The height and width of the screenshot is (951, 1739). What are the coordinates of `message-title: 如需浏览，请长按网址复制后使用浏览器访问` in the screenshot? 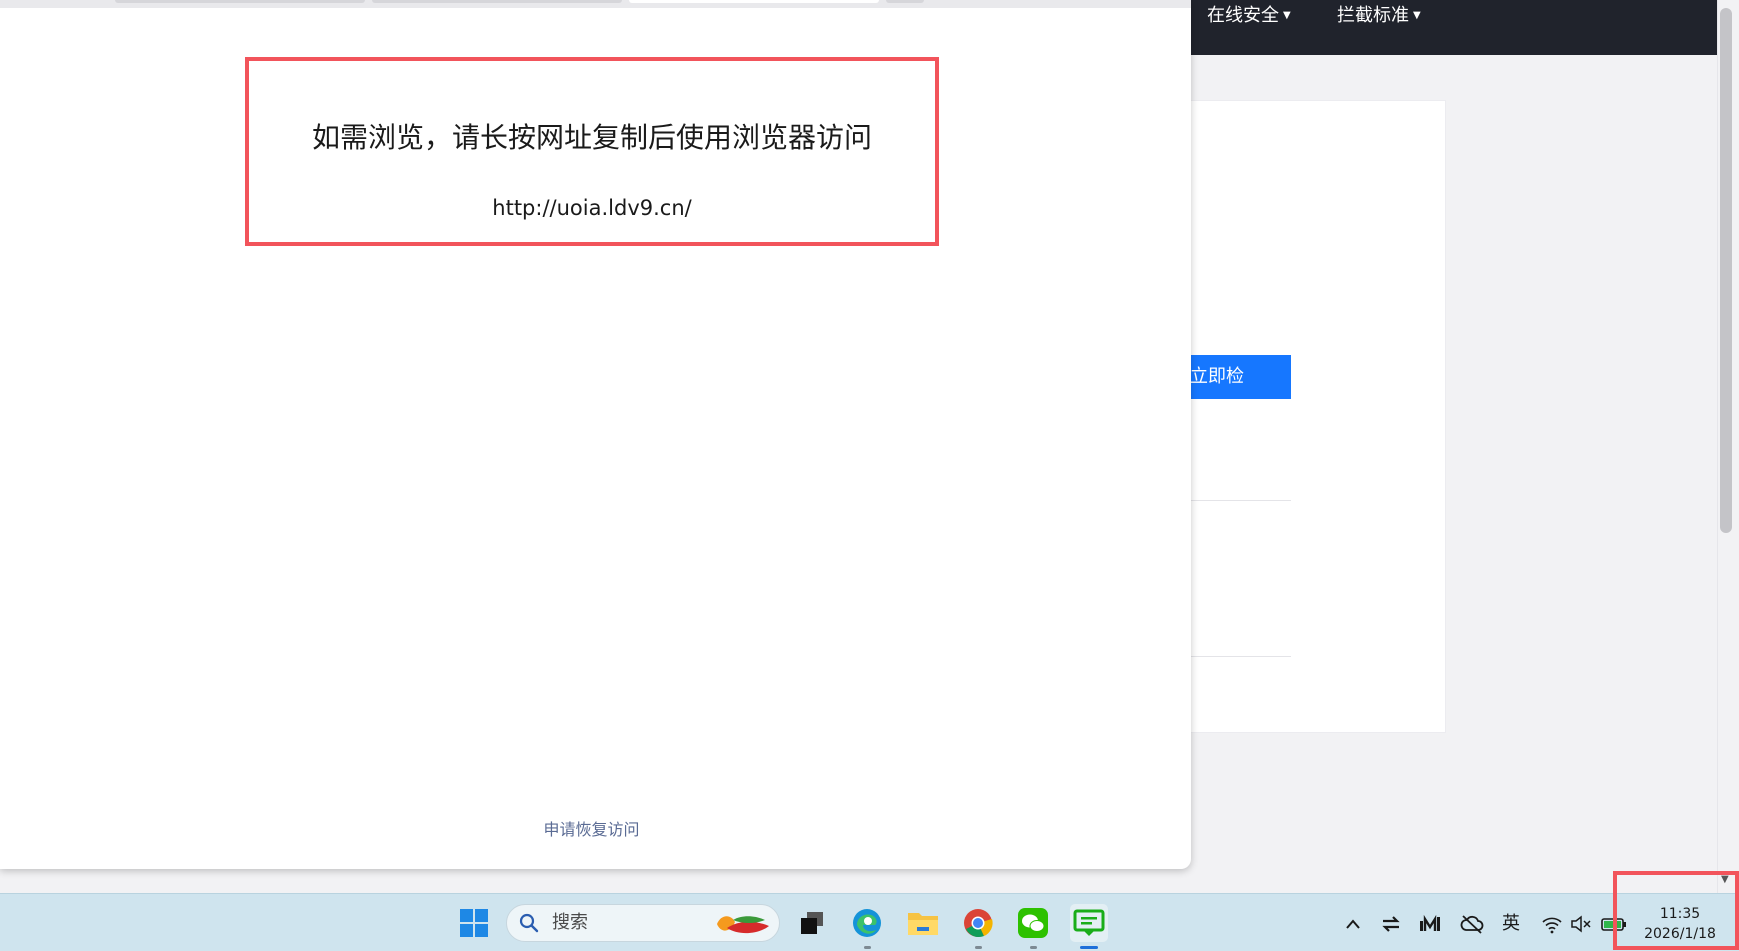 It's located at (591, 137).